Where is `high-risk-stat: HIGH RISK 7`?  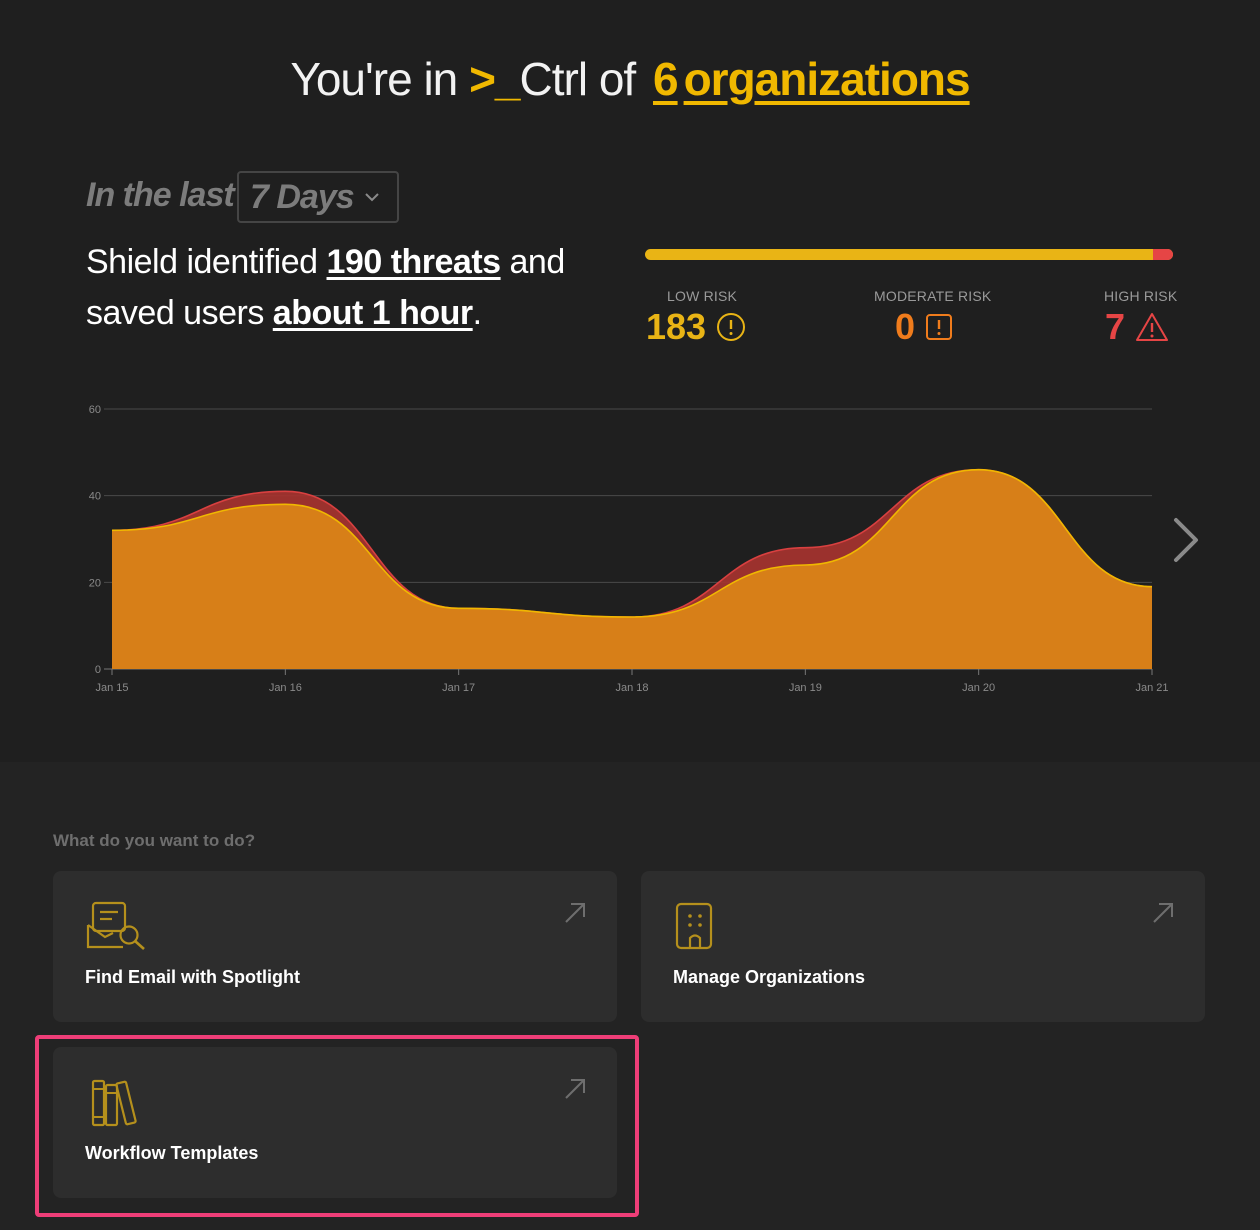
high-risk-stat: HIGH RISK 7 is located at coordinates (1140, 318).